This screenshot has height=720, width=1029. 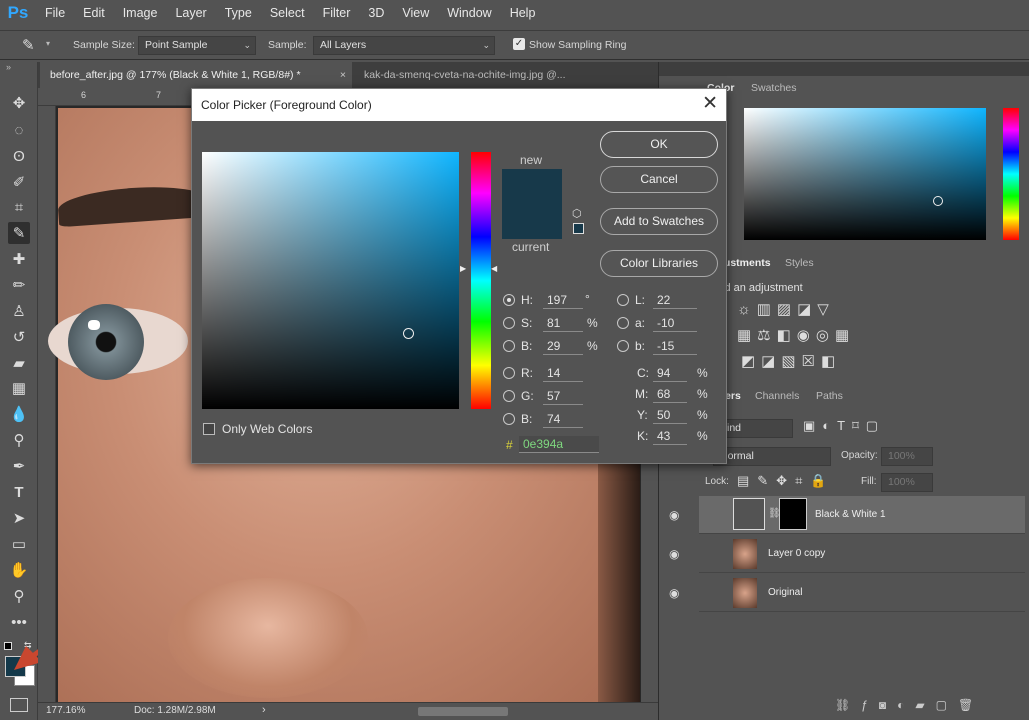 What do you see at coordinates (563, 373) in the screenshot?
I see `red-input: 14` at bounding box center [563, 373].